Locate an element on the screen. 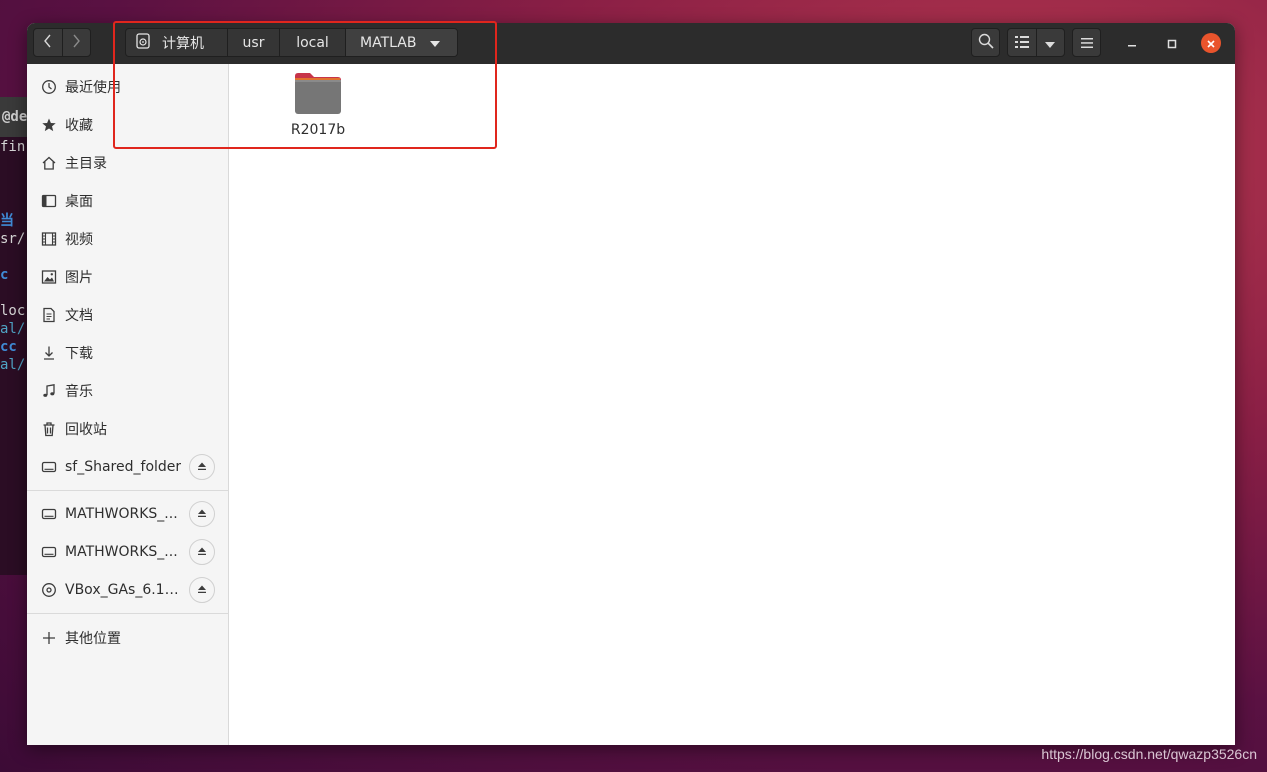  sidebar-item-documents: 文档 is located at coordinates (128, 315).